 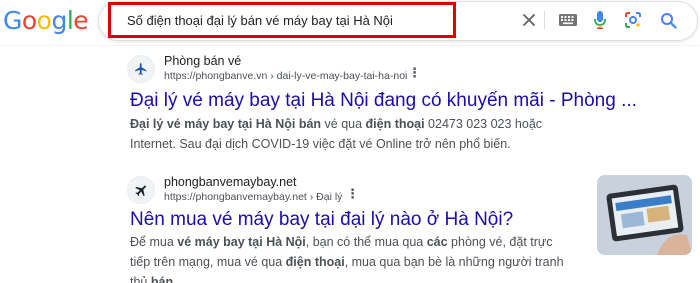 What do you see at coordinates (633, 20) in the screenshot?
I see `google-lens-icon` at bounding box center [633, 20].